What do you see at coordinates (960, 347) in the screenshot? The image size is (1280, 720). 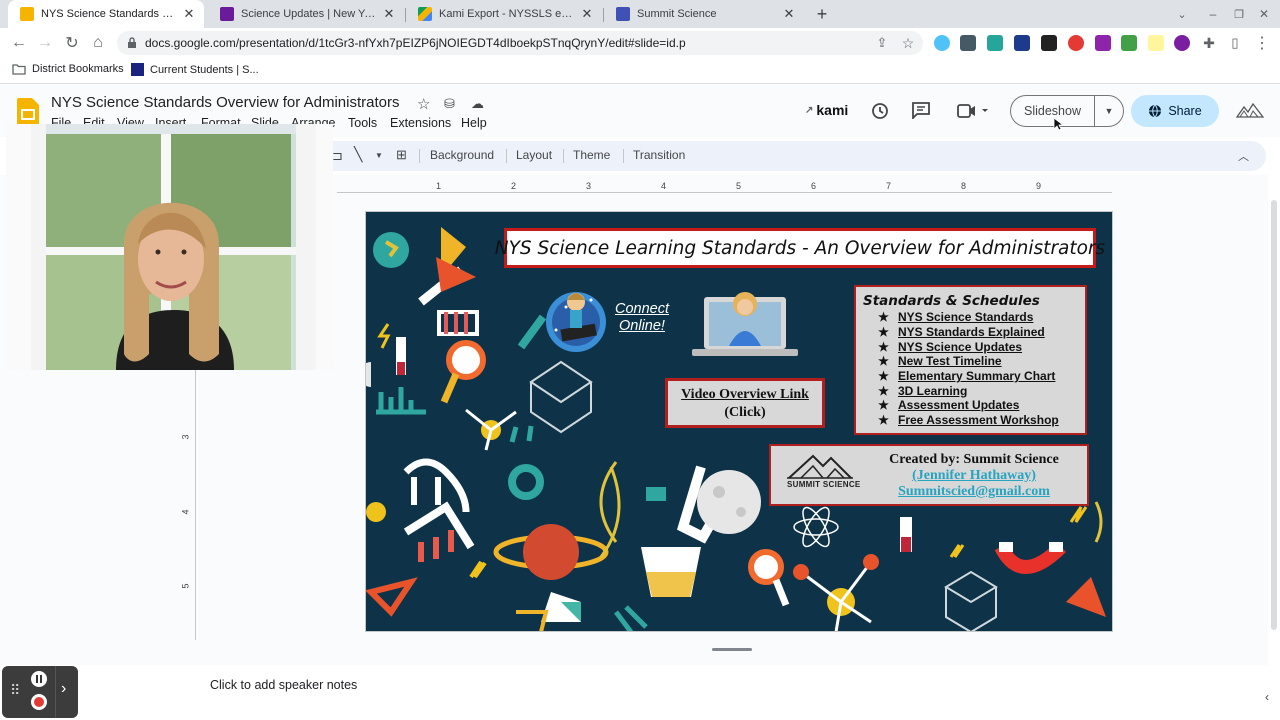 I see `standards-link: NYS Science Updates` at bounding box center [960, 347].